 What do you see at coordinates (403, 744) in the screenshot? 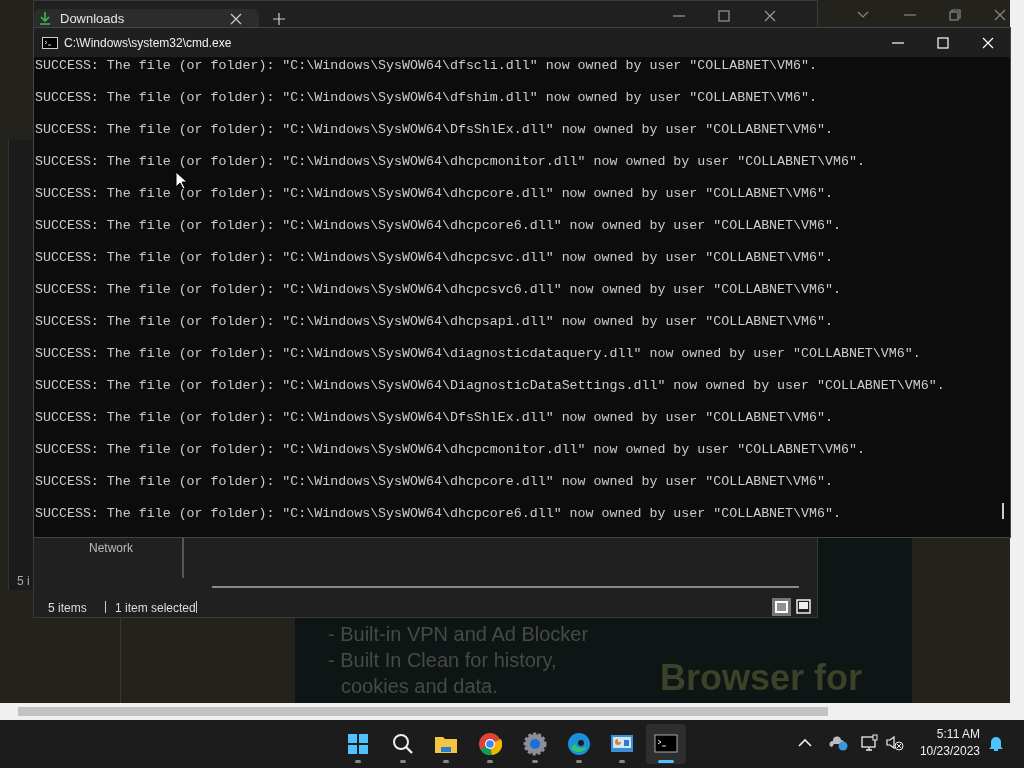
I see `search-icon` at bounding box center [403, 744].